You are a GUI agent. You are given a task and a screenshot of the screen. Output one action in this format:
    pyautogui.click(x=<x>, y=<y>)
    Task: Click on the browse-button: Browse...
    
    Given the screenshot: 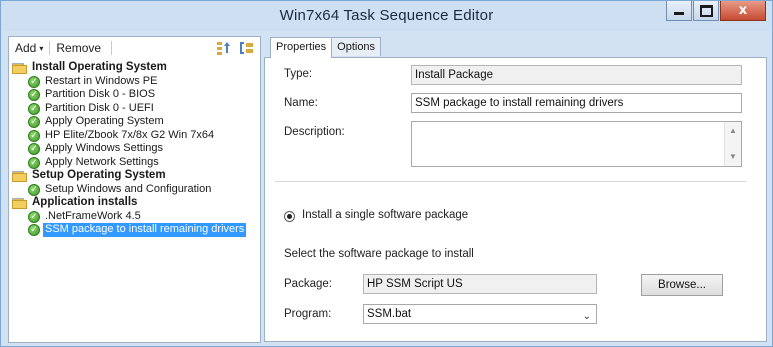 What is the action you would take?
    pyautogui.click(x=682, y=285)
    